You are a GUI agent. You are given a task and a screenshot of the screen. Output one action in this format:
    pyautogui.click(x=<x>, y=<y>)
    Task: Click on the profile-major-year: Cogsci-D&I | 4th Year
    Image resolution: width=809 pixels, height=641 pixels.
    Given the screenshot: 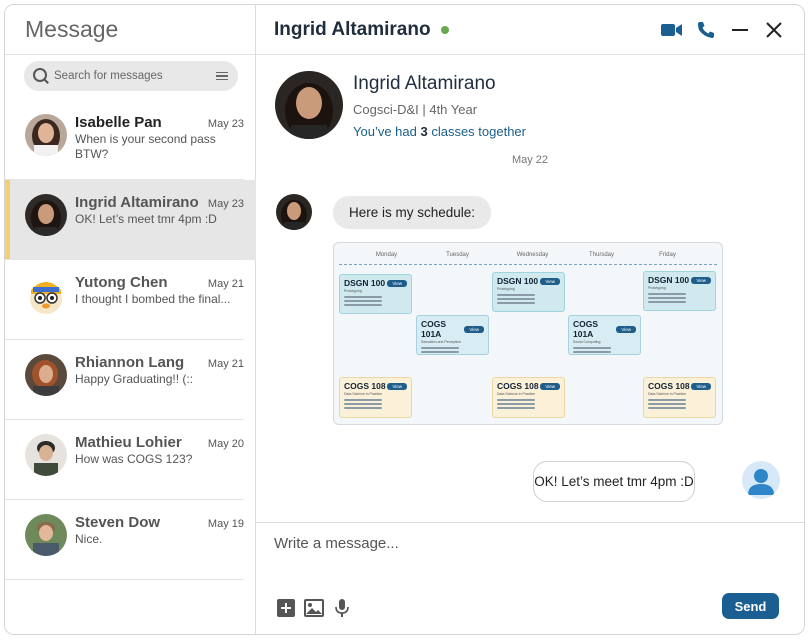 What is the action you would take?
    pyautogui.click(x=415, y=109)
    